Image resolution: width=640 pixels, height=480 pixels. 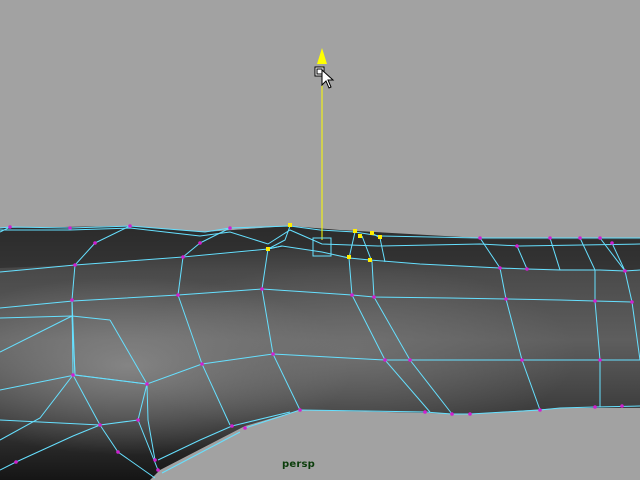 I want to click on arrow-cursor-icon, so click(x=324, y=77).